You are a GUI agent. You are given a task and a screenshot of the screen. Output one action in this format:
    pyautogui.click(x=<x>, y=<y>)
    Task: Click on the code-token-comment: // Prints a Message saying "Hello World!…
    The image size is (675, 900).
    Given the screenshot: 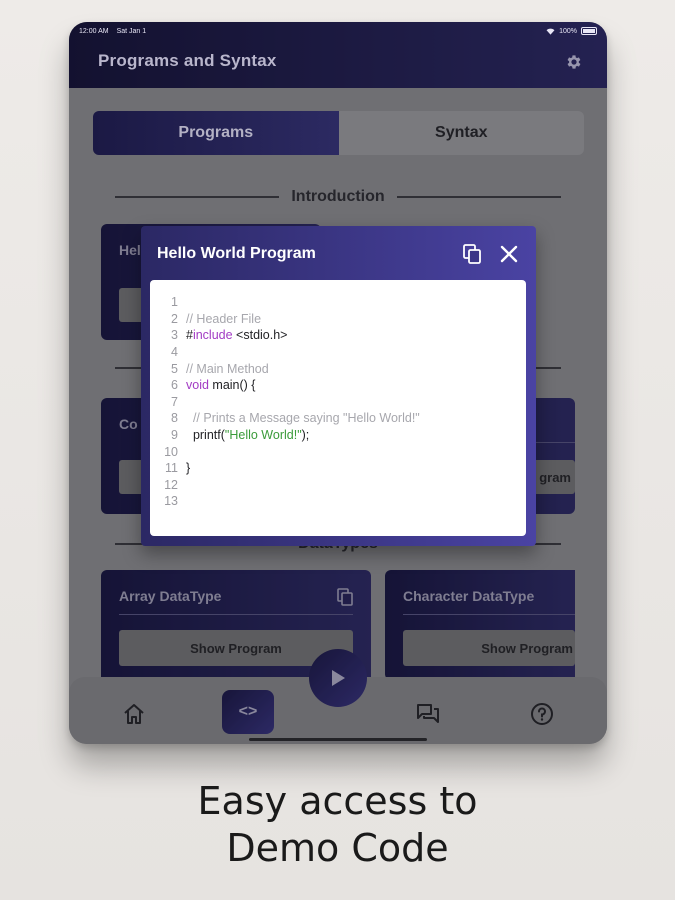 What is the action you would take?
    pyautogui.click(x=303, y=418)
    